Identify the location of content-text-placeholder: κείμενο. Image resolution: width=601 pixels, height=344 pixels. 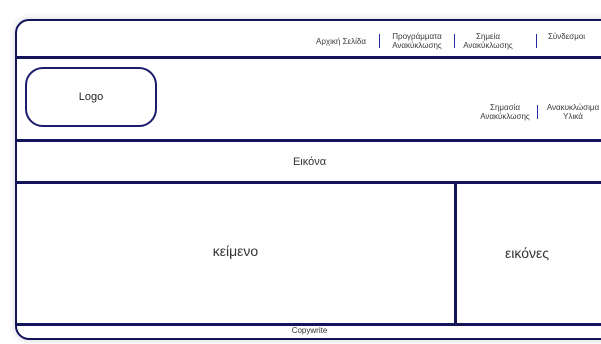
(235, 251).